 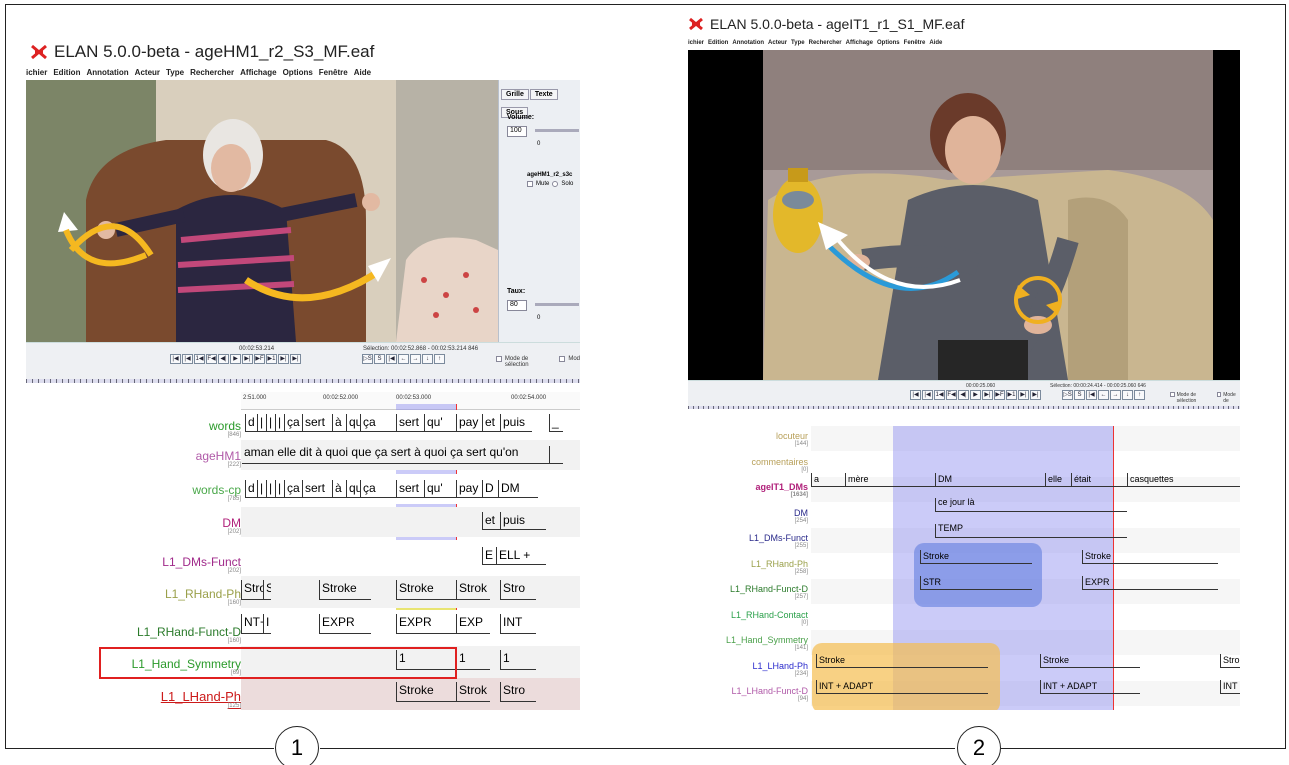 What do you see at coordinates (518, 624) in the screenshot?
I see `rhandfunct-annotation: INT` at bounding box center [518, 624].